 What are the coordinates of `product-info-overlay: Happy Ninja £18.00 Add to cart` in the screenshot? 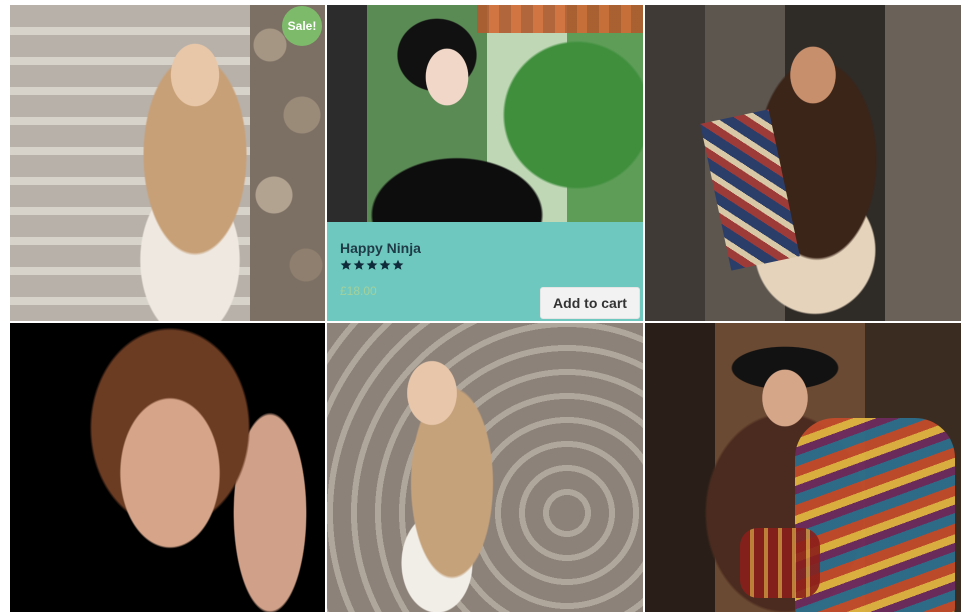 It's located at (485, 271).